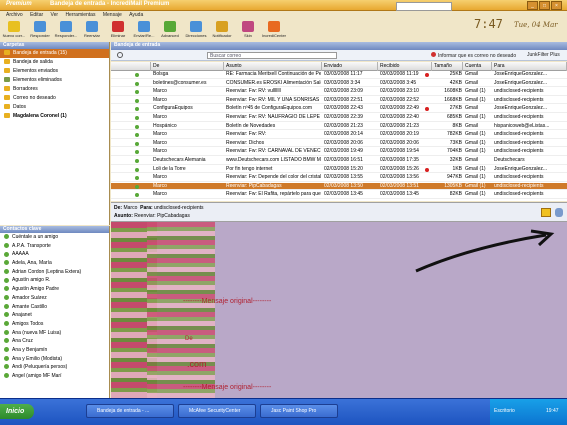  Describe the element at coordinates (54, 254) in the screenshot. I see `contact-item: AAAAA` at that location.